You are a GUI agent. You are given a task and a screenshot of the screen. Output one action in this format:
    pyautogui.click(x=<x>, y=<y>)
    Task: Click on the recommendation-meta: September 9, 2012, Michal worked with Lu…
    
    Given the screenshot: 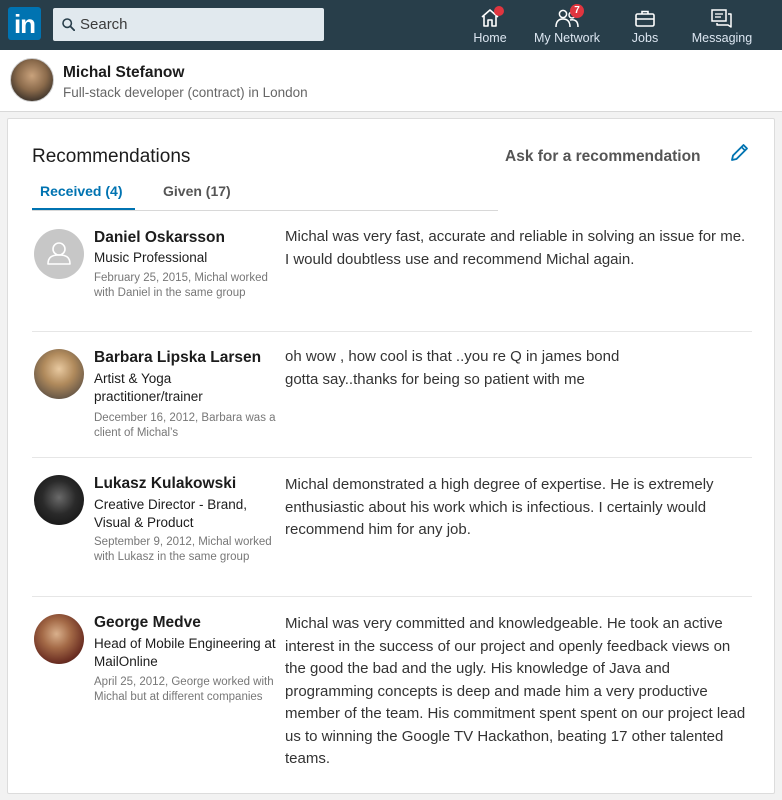 What is the action you would take?
    pyautogui.click(x=183, y=549)
    